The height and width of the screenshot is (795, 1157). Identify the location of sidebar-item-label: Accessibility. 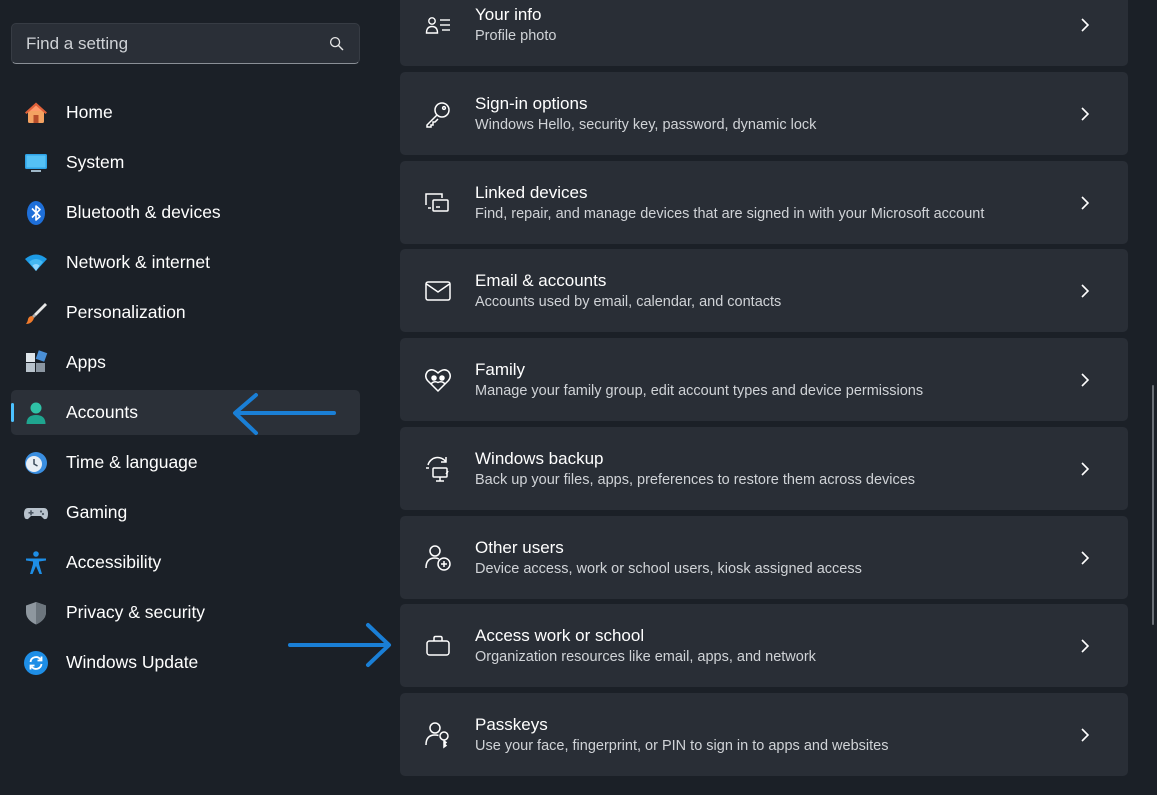
(114, 562).